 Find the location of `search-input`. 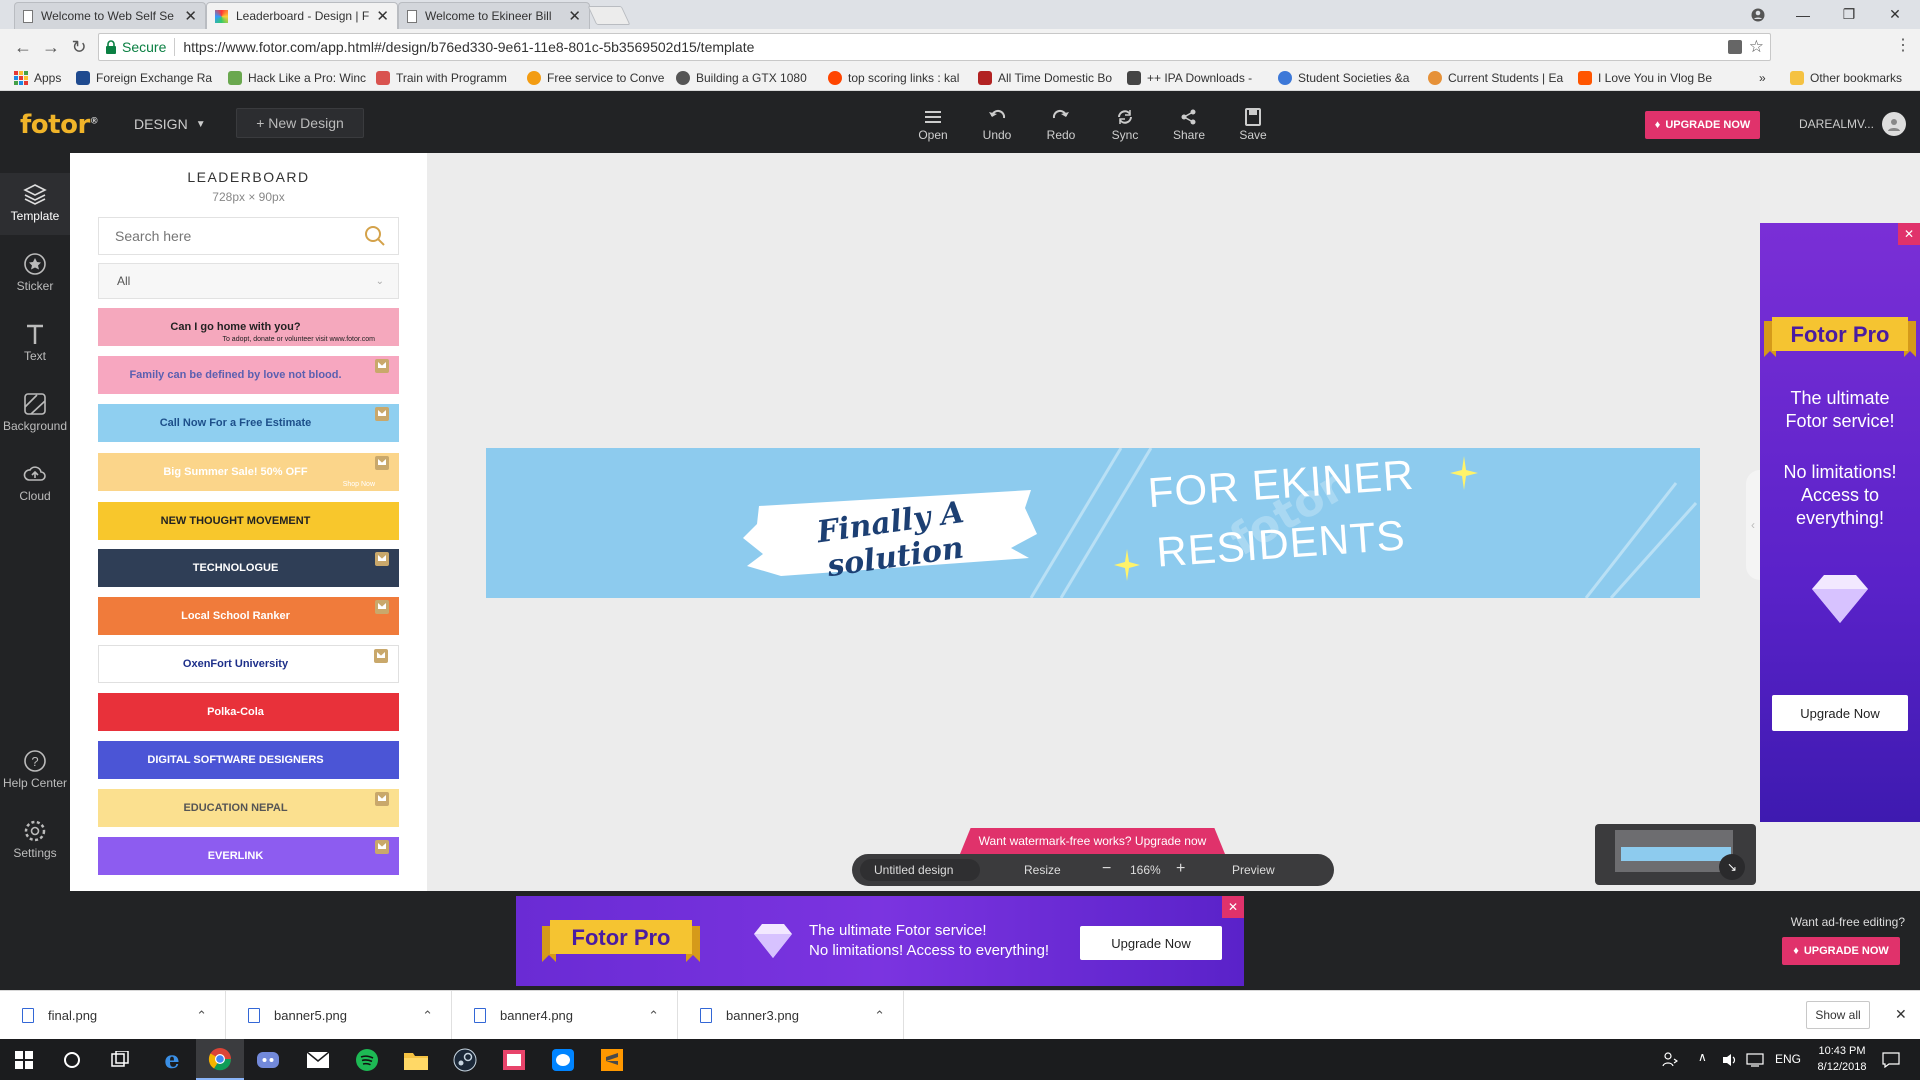

search-input is located at coordinates (239, 236).